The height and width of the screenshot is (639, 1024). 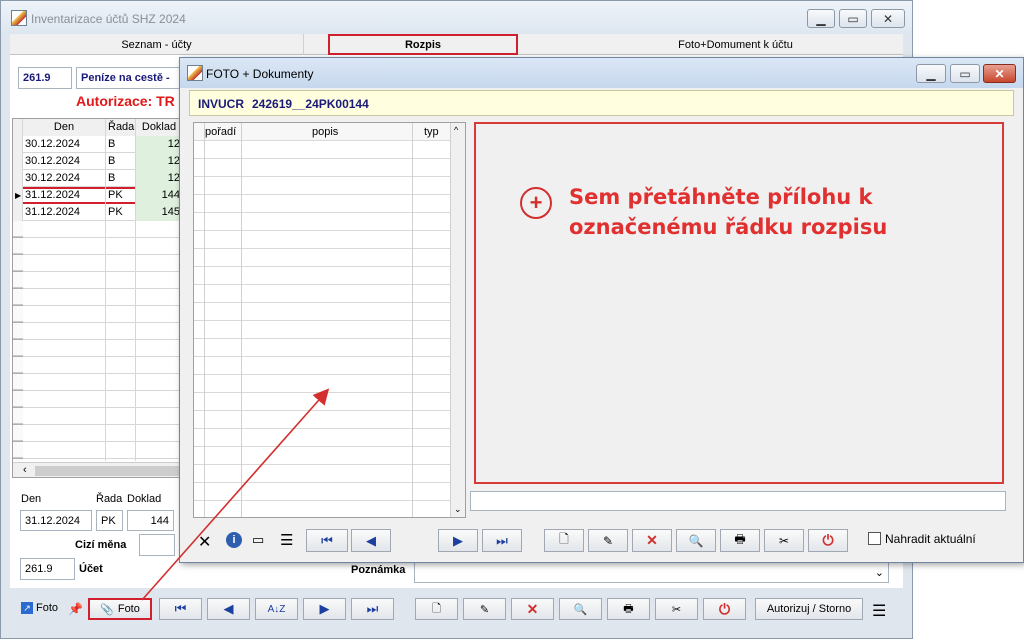 What do you see at coordinates (235, 494) in the screenshot?
I see `annotation-arrow` at bounding box center [235, 494].